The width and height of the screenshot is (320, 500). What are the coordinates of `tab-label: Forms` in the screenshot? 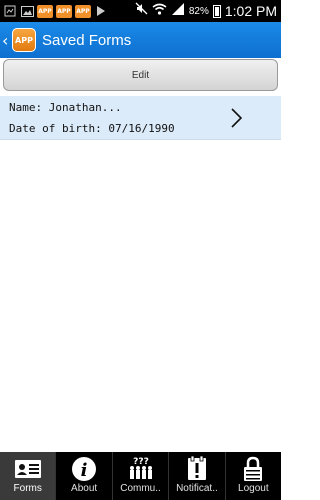 It's located at (27, 488).